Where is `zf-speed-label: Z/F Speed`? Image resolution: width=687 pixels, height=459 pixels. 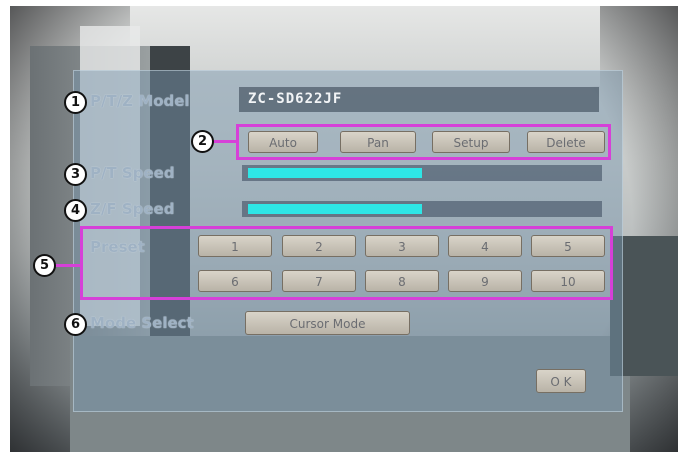 zf-speed-label: Z/F Speed is located at coordinates (132, 209).